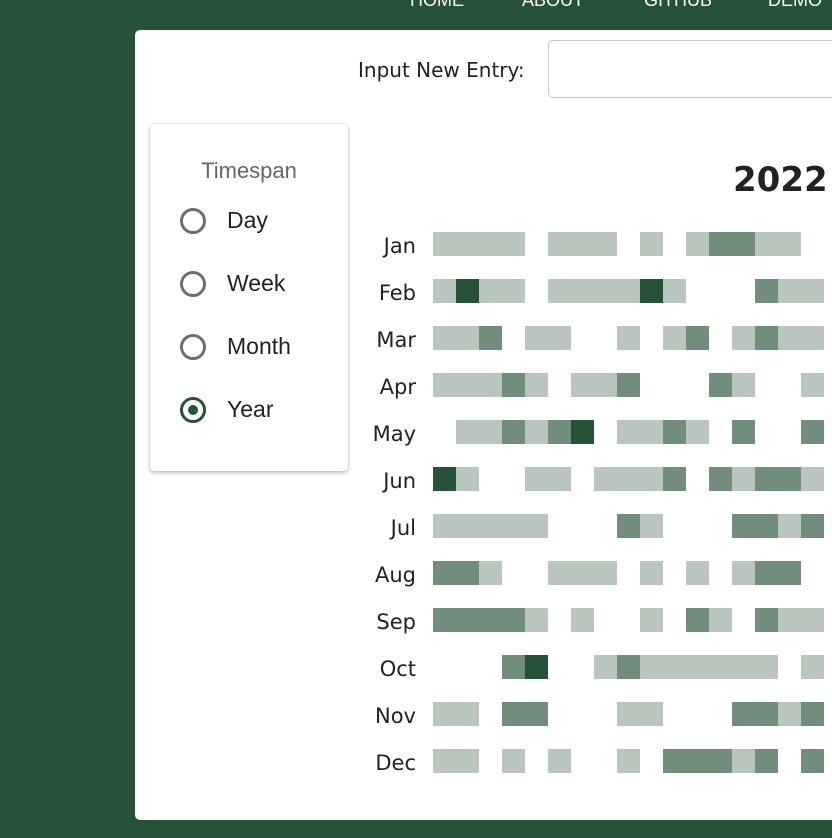 Image resolution: width=832 pixels, height=838 pixels. Describe the element at coordinates (232, 283) in the screenshot. I see `radio-week: Week` at that location.